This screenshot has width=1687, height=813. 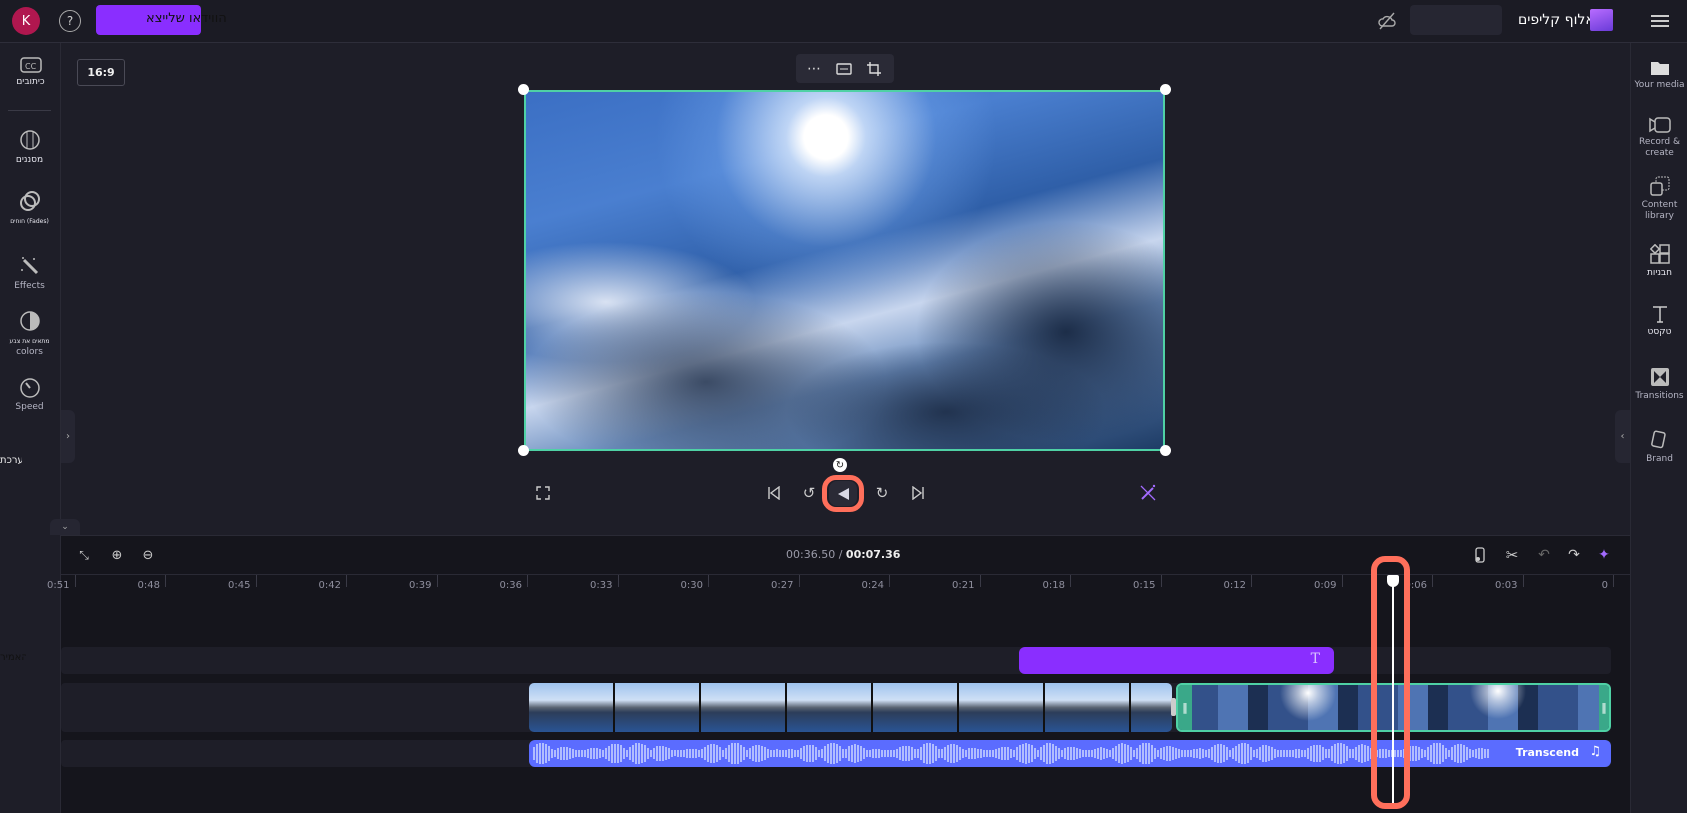 What do you see at coordinates (1544, 555) in the screenshot?
I see `undo-icon: ↶` at bounding box center [1544, 555].